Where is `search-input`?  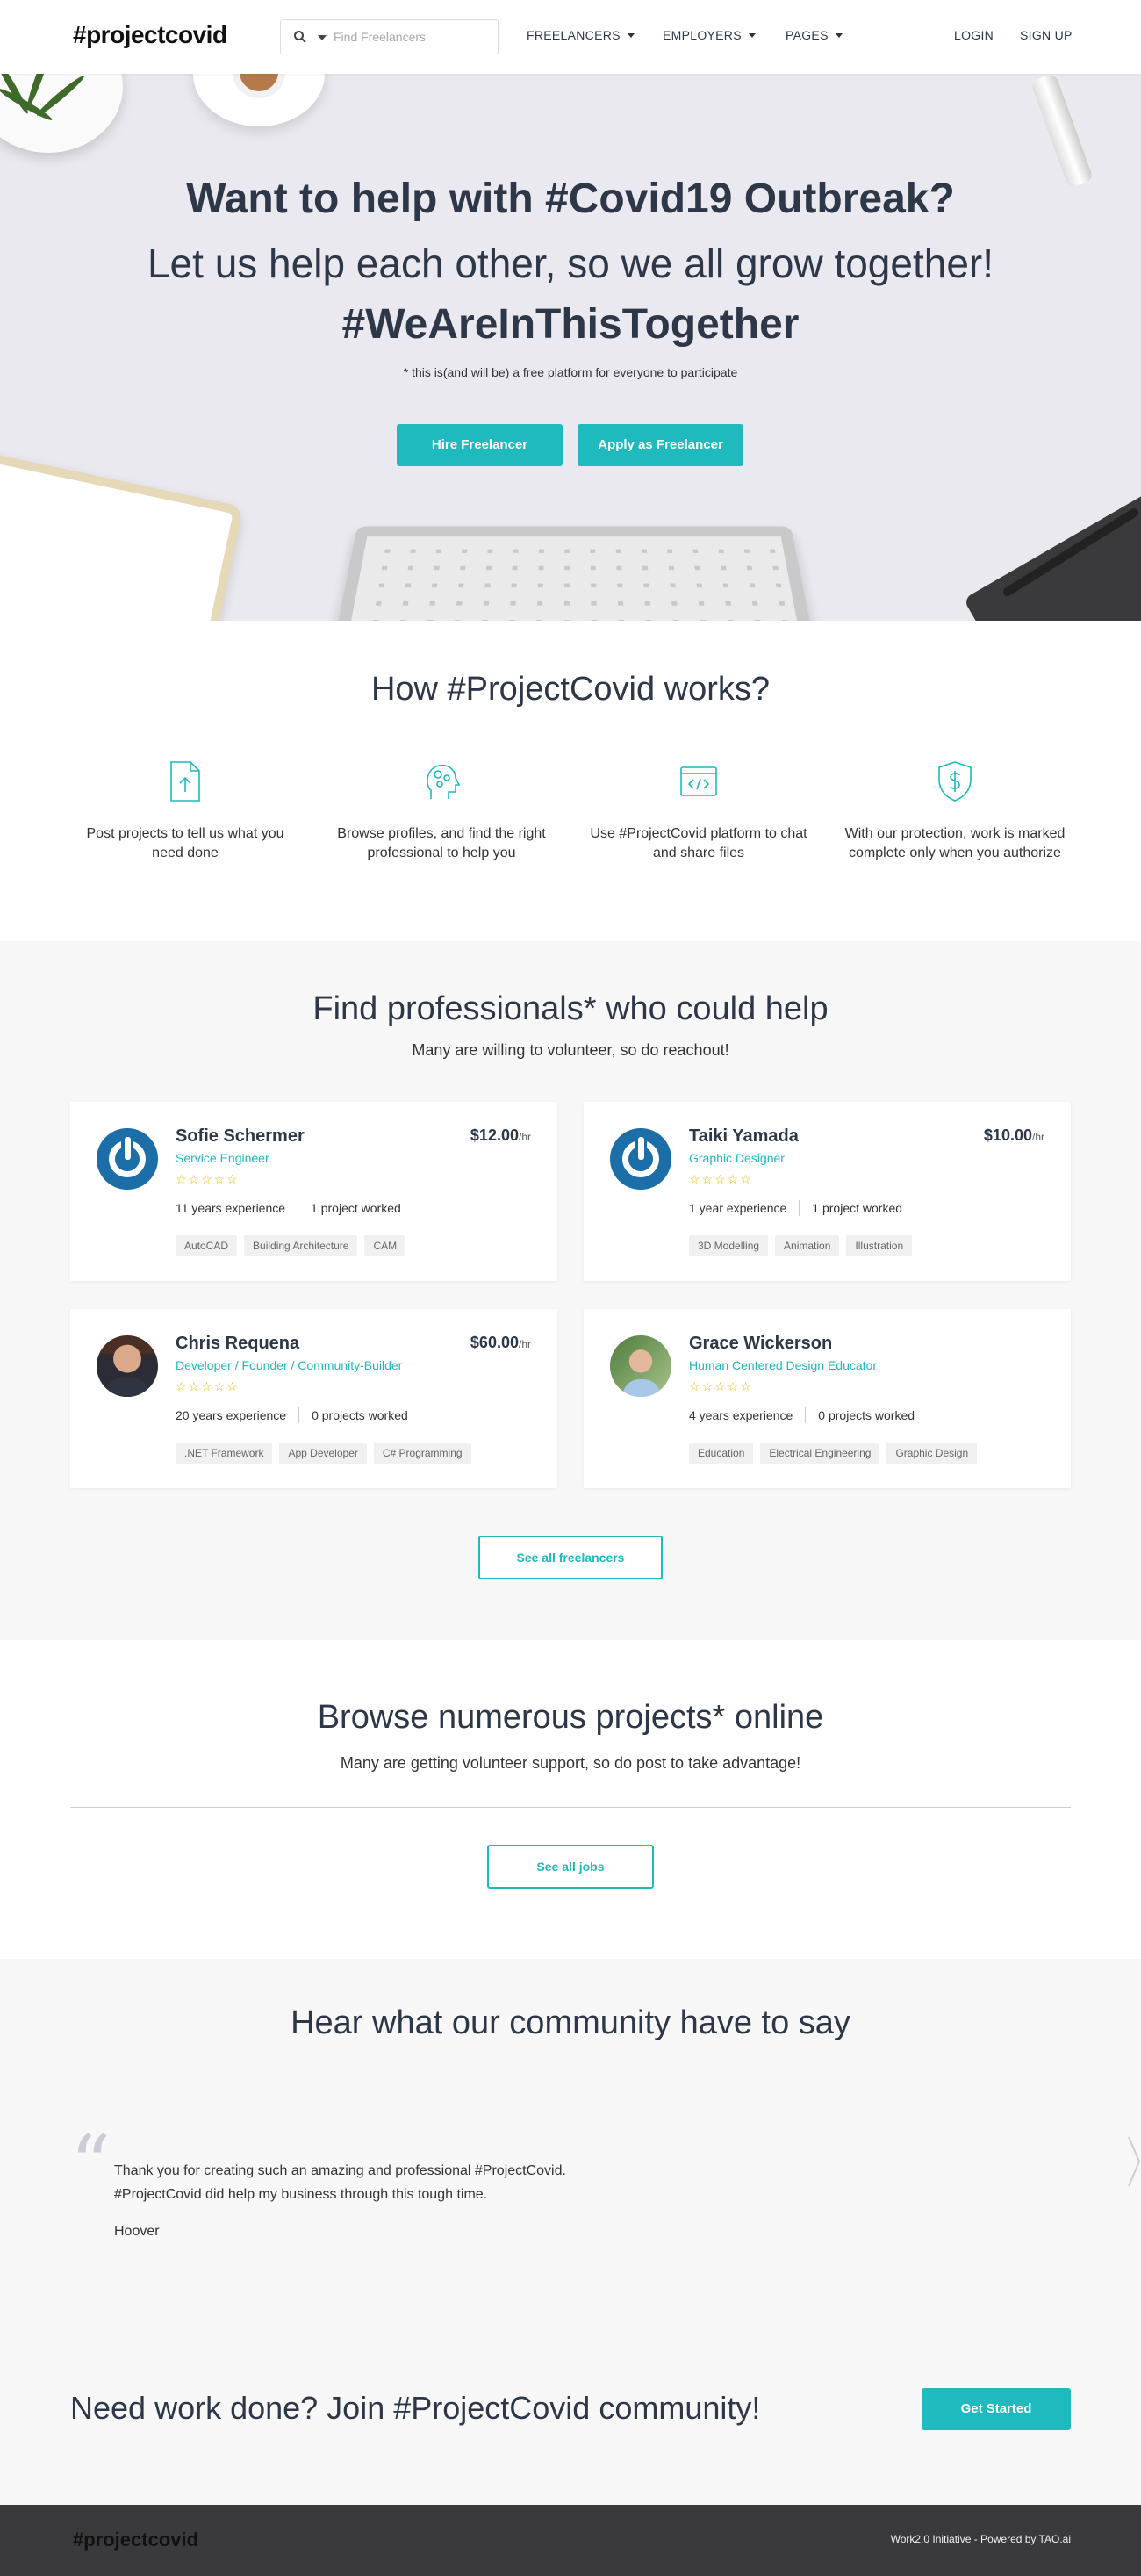 search-input is located at coordinates (413, 37).